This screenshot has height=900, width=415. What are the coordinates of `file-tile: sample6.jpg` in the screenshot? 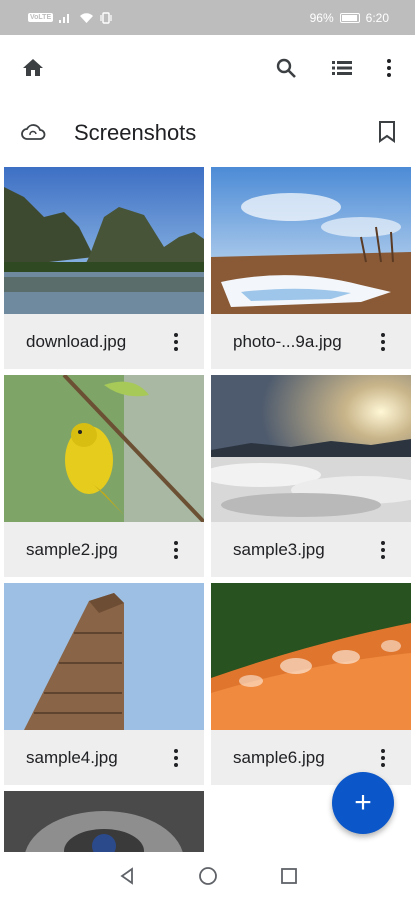 It's located at (311, 684).